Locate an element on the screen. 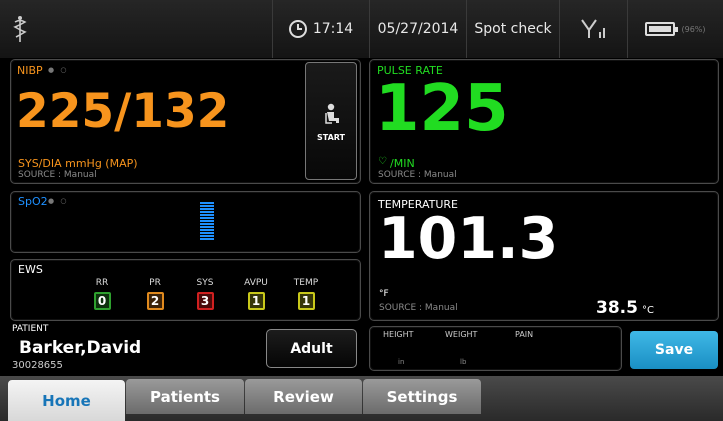 The height and width of the screenshot is (421, 723). temperature-celsius: 38.5 is located at coordinates (617, 308).